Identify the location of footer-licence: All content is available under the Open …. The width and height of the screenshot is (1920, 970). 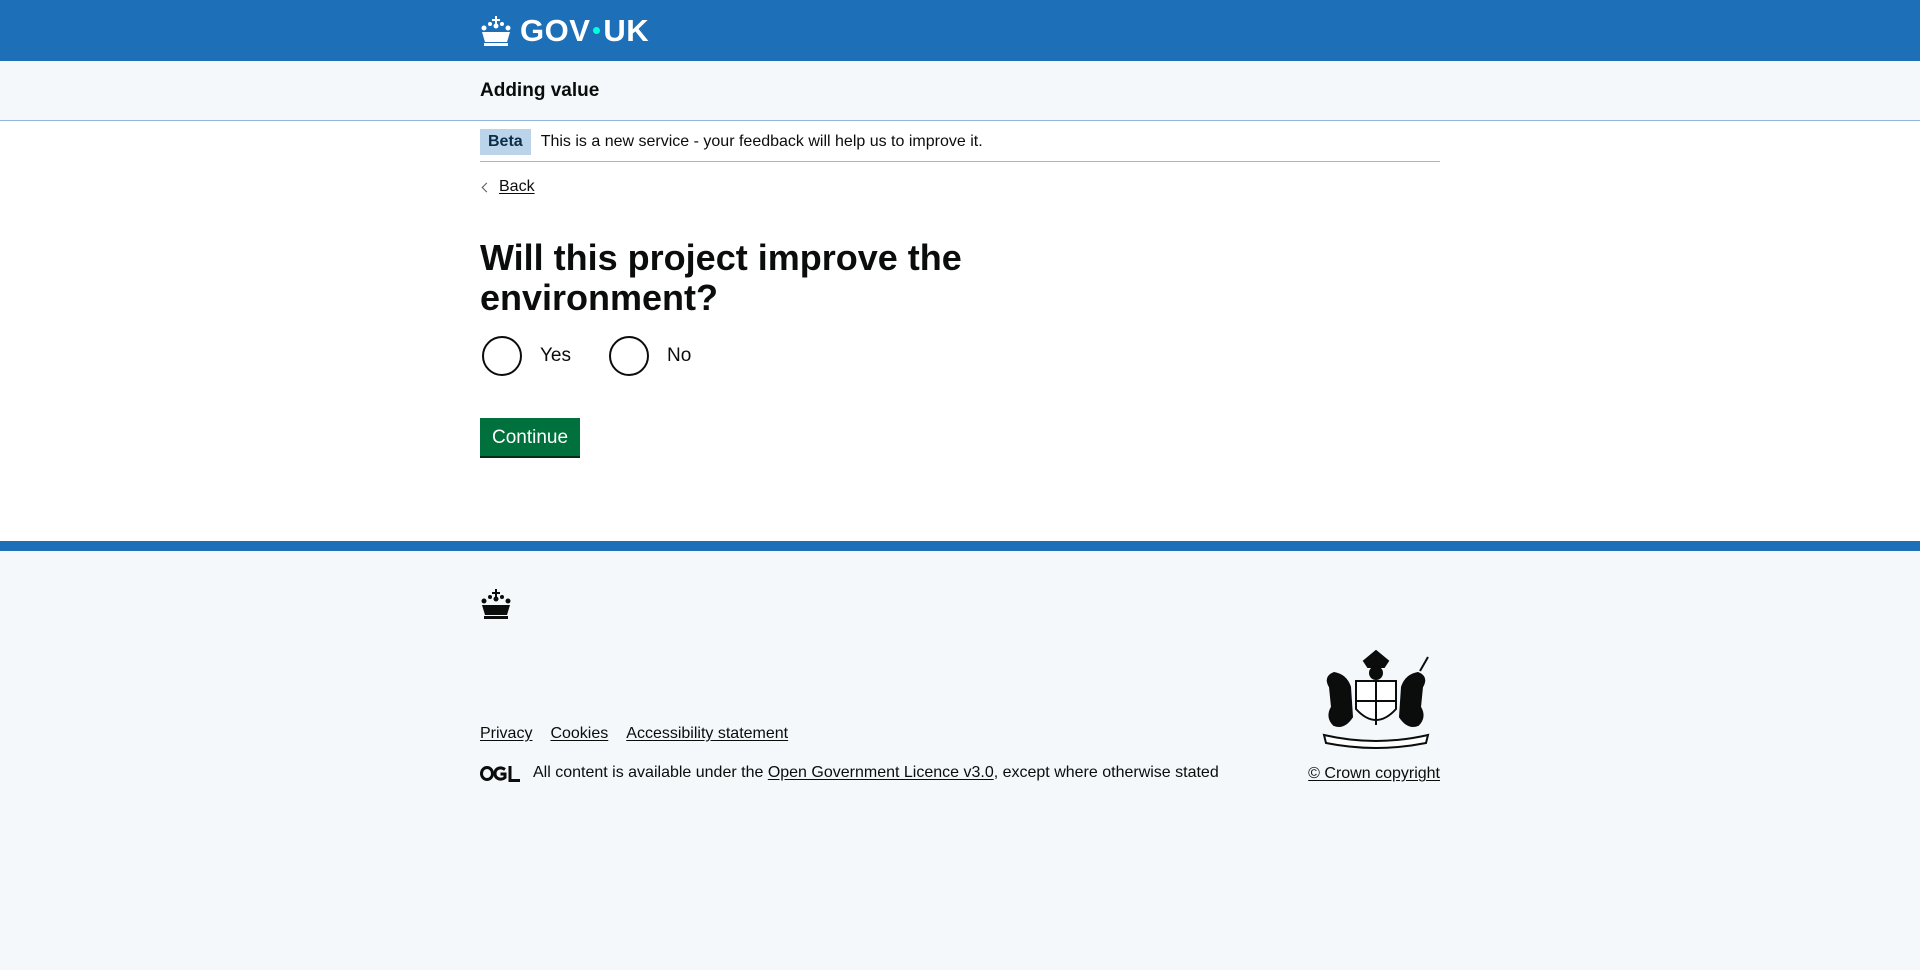
(849, 773).